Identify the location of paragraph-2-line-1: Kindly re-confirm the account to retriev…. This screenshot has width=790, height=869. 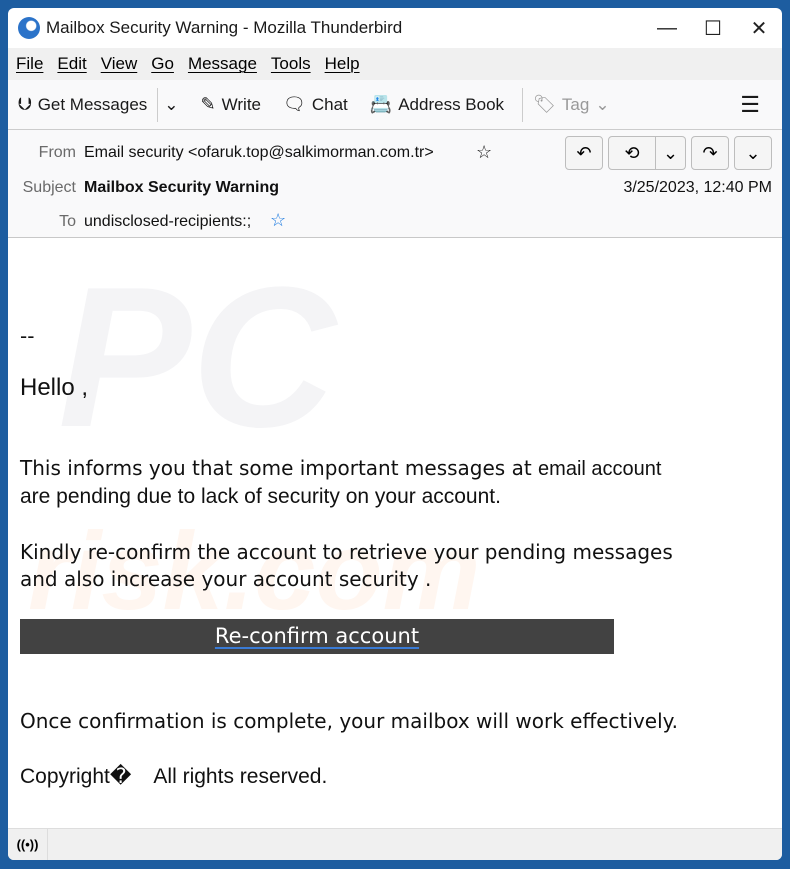
(346, 552).